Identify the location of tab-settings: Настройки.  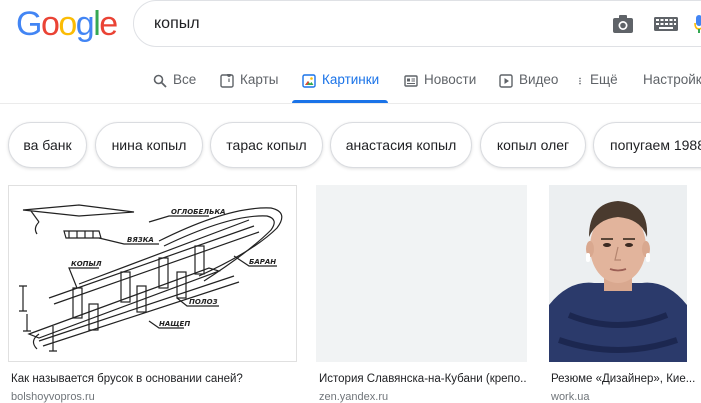
(672, 87).